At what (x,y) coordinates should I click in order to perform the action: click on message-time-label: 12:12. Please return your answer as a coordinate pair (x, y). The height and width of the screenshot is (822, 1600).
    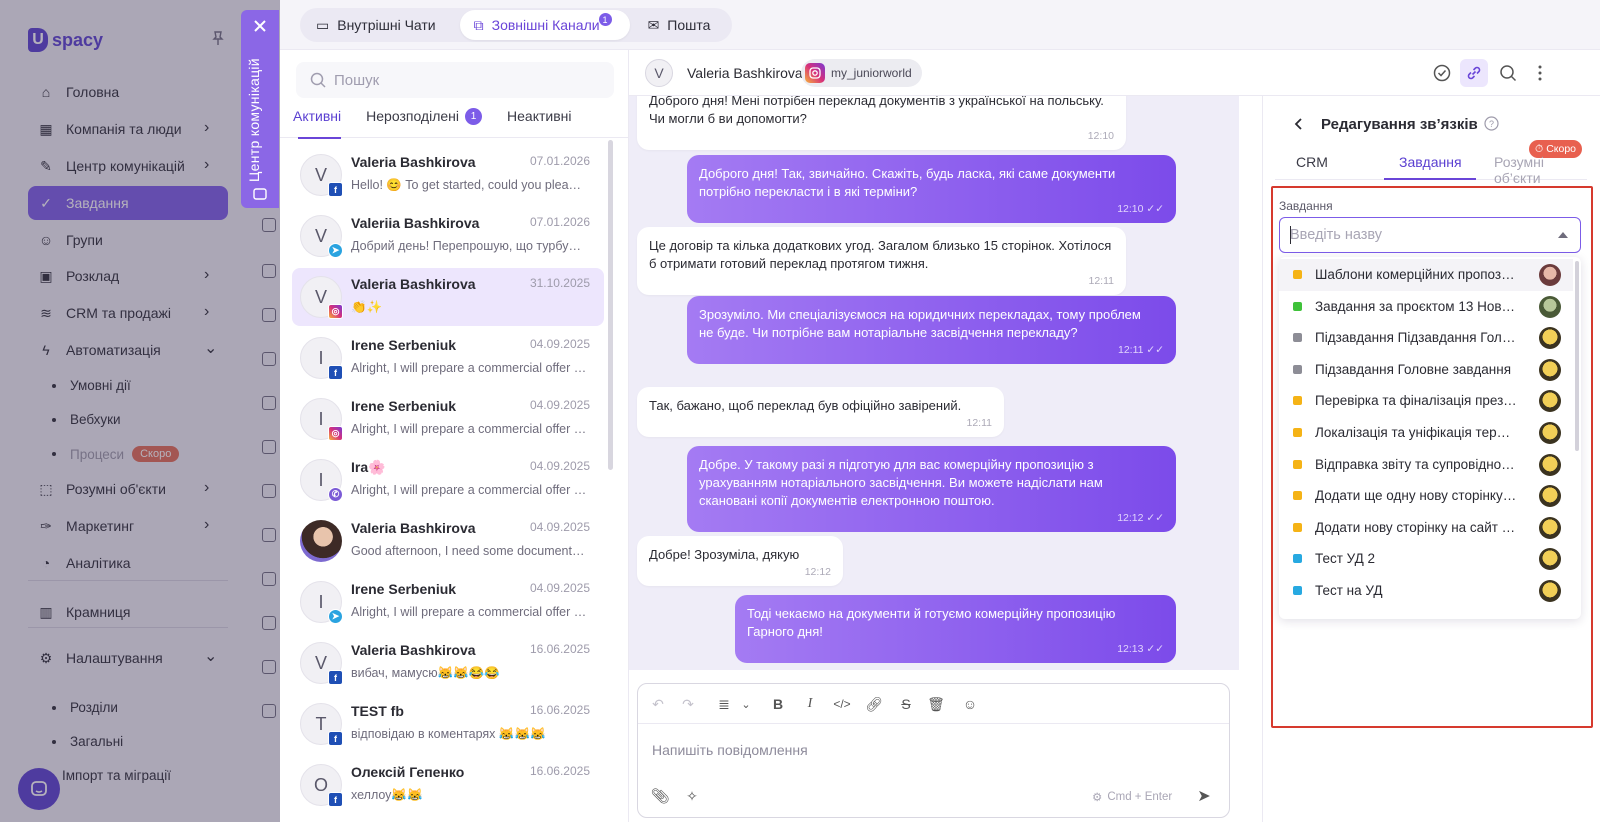
    Looking at the image, I should click on (817, 572).